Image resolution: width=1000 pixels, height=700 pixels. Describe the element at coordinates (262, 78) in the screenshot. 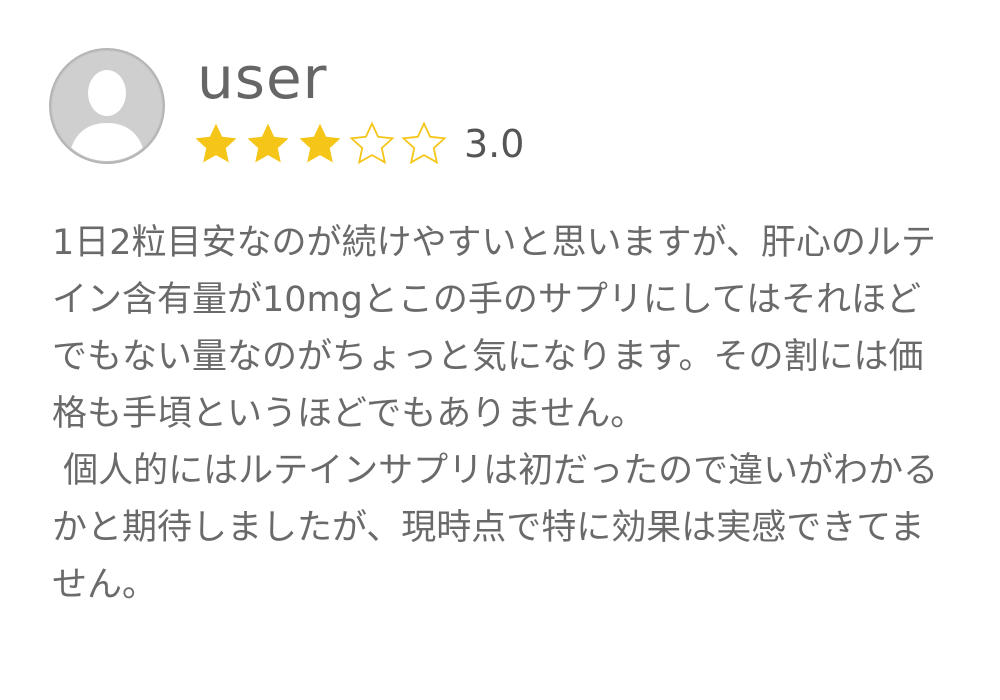

I see `user-name: user` at that location.